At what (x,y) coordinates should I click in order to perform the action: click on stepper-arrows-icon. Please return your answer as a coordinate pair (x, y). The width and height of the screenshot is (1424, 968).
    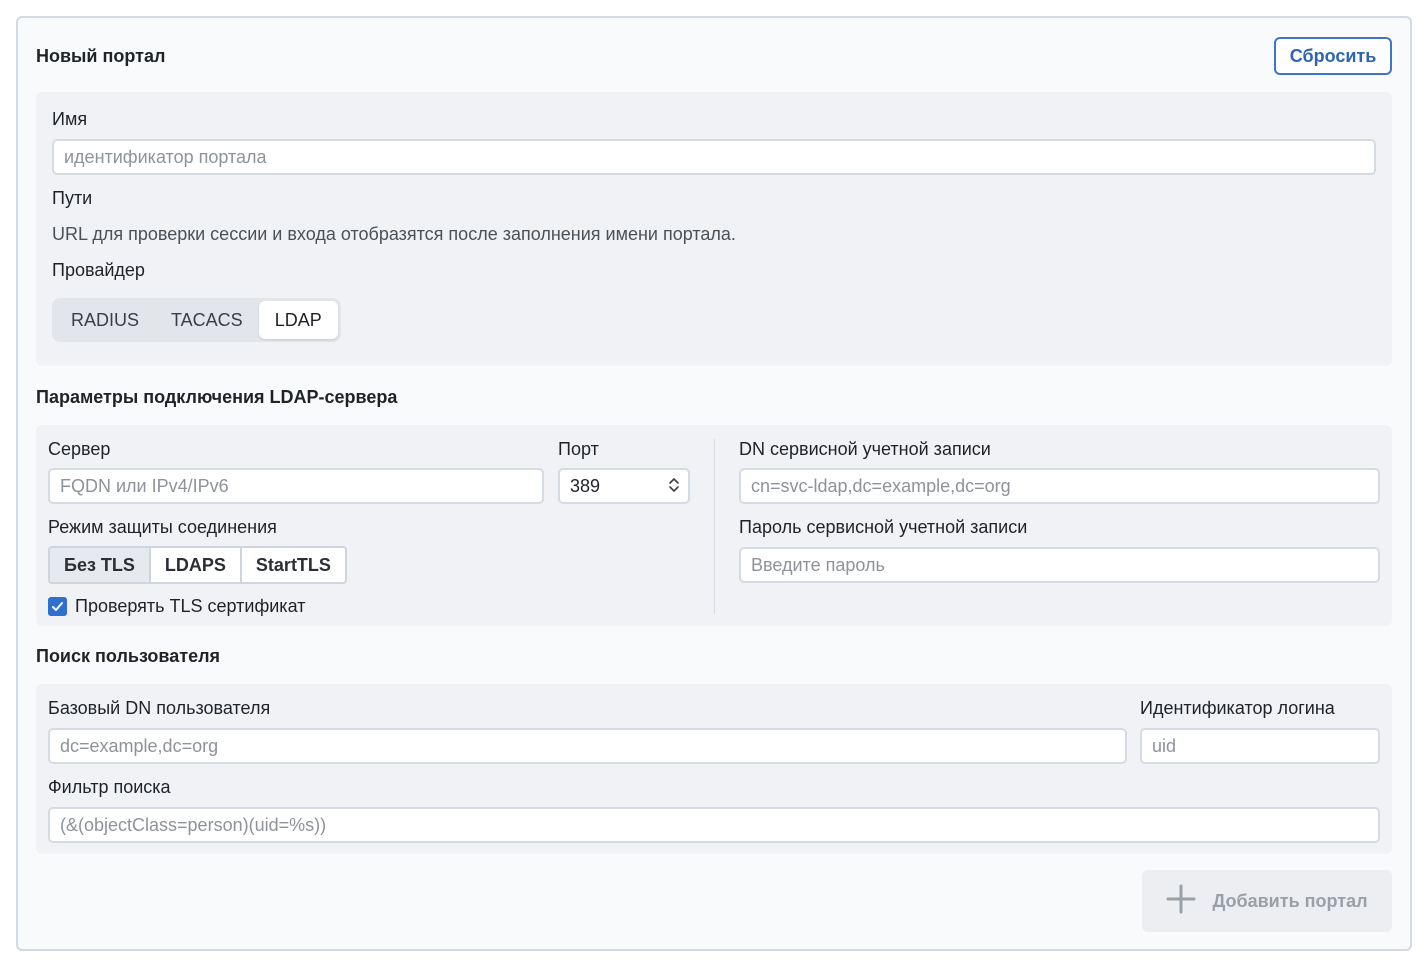
    Looking at the image, I should click on (674, 487).